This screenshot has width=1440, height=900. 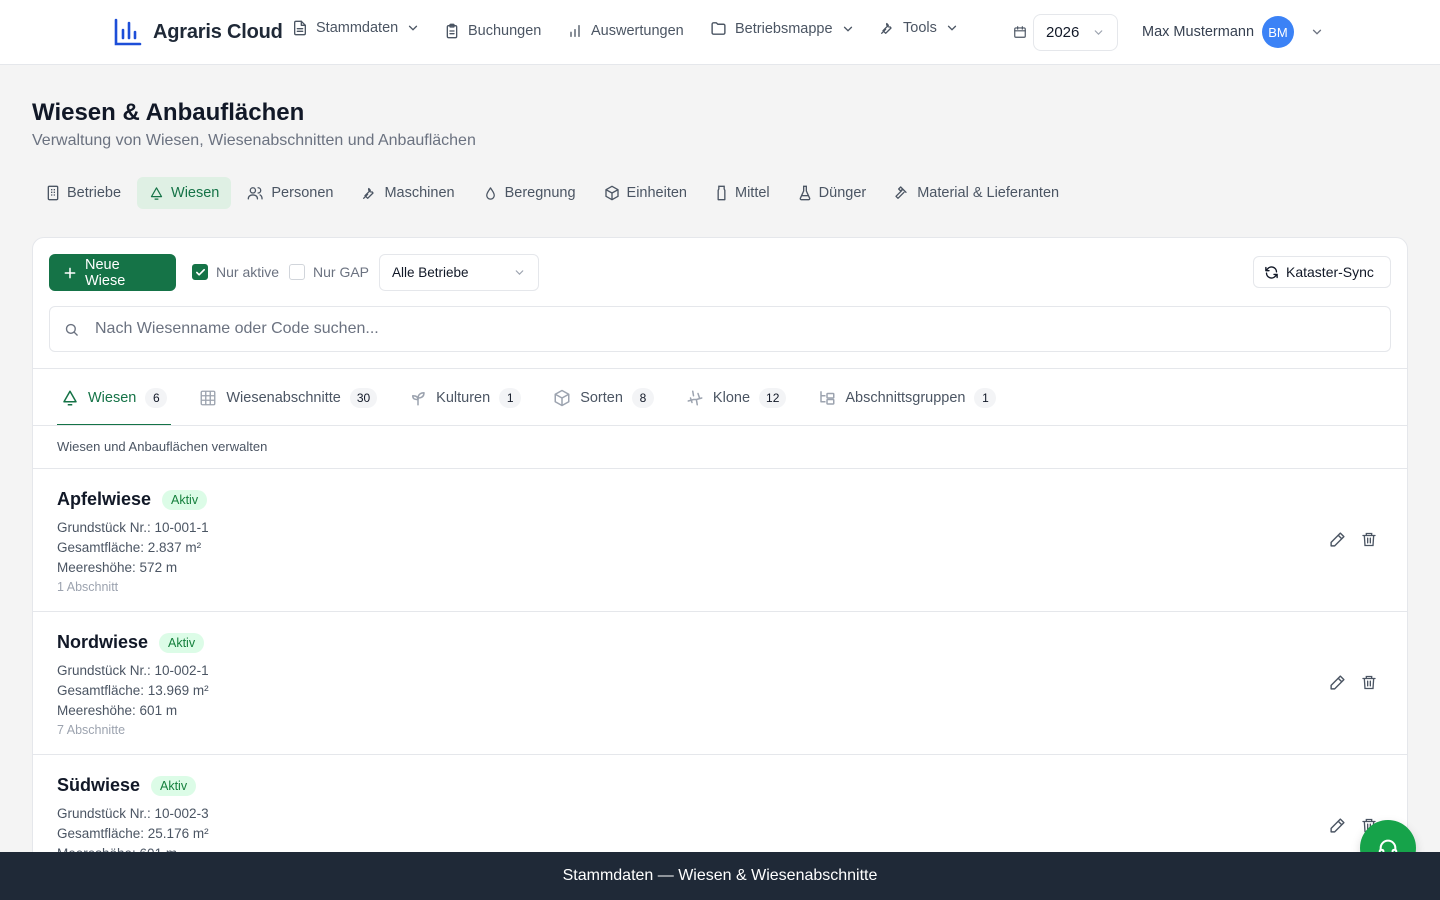 I want to click on year-value: 2026, so click(x=1063, y=32).